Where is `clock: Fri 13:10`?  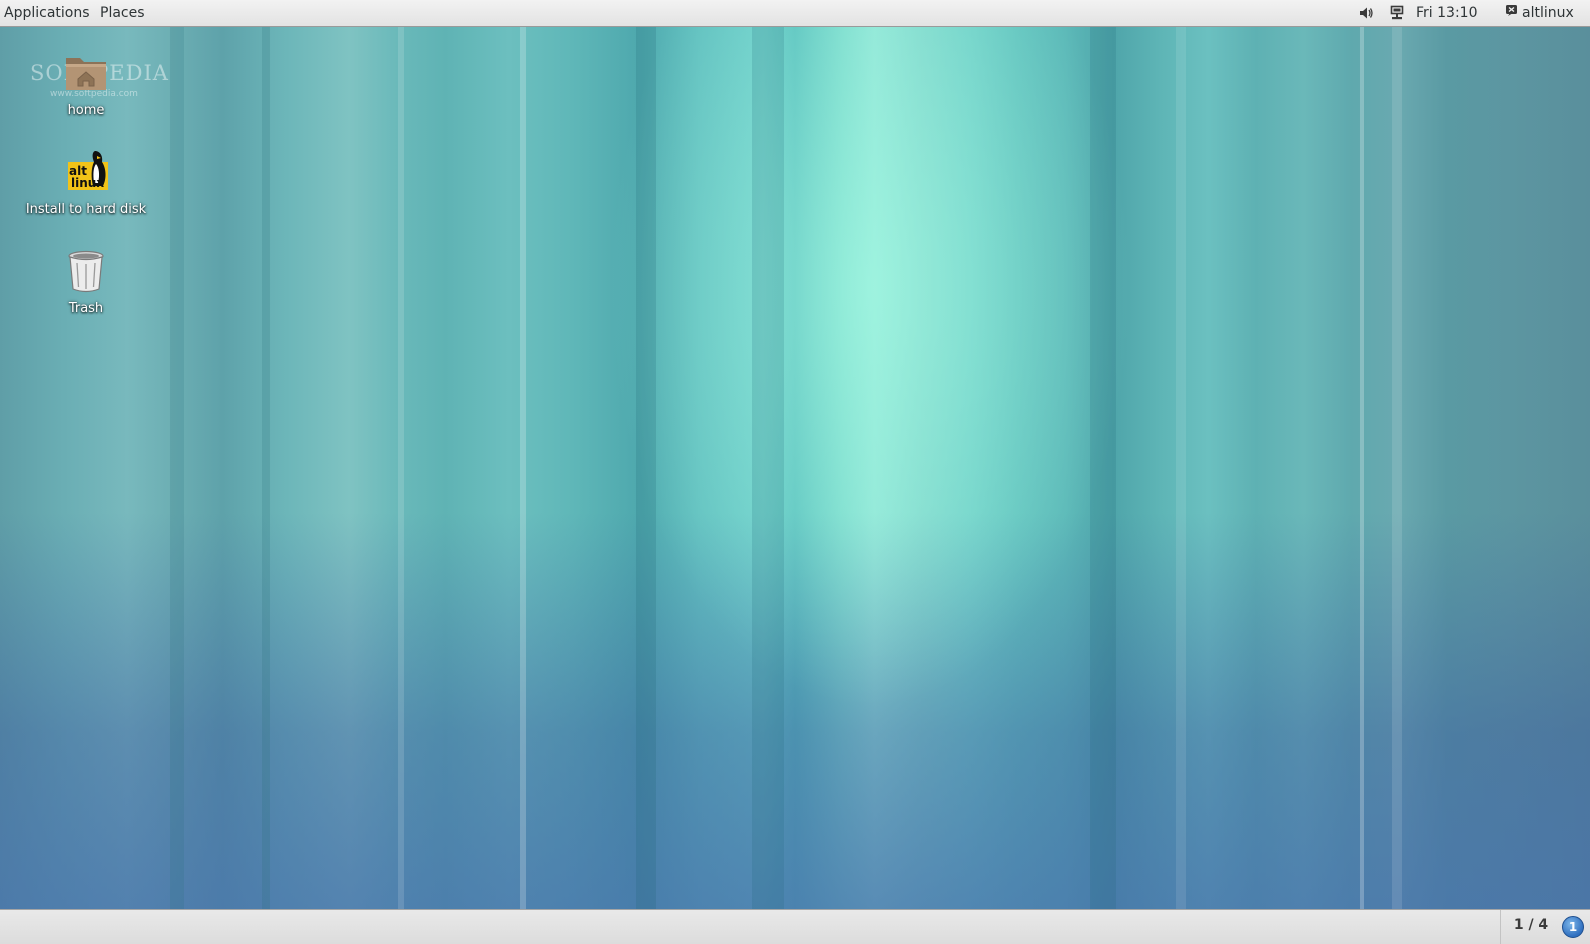
clock: Fri 13:10 is located at coordinates (1446, 13).